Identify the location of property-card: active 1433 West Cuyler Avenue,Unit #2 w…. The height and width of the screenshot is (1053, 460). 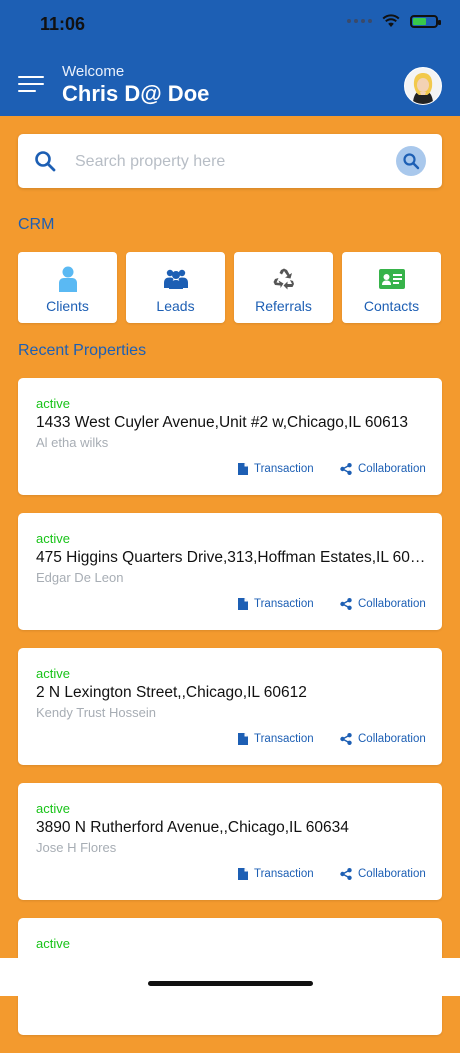
(230, 436).